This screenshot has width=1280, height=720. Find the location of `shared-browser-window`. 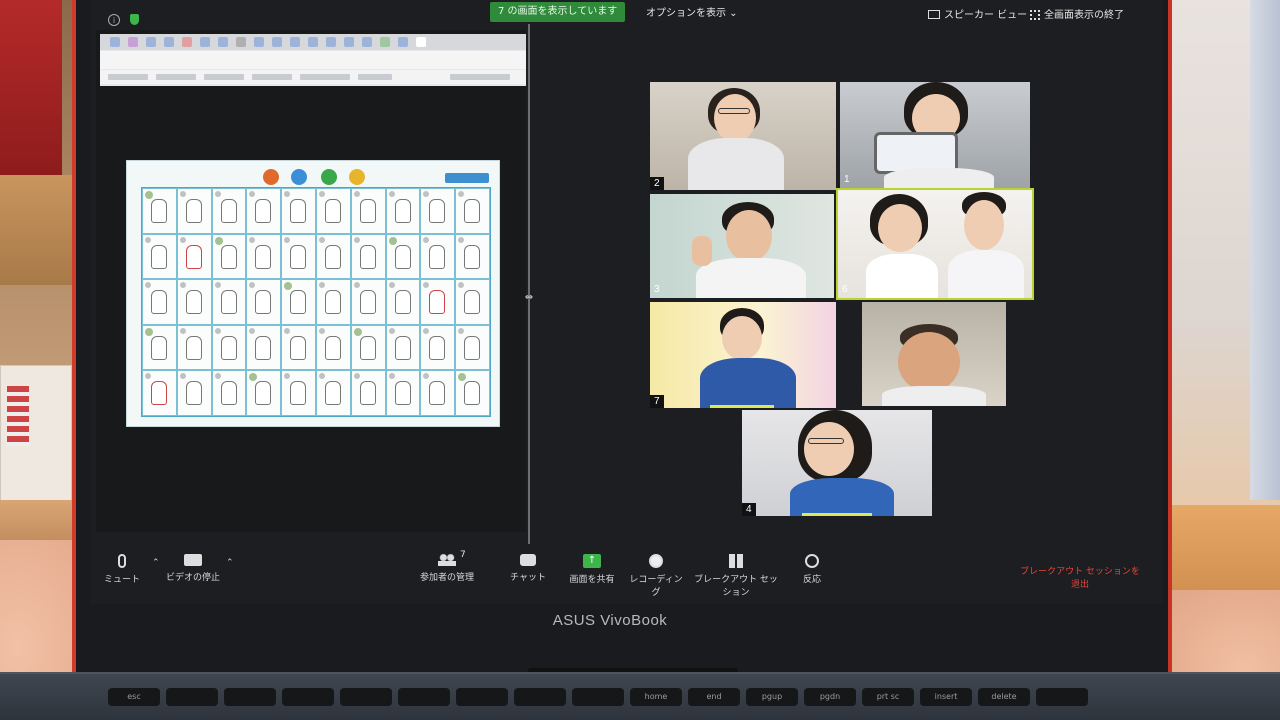

shared-browser-window is located at coordinates (313, 60).